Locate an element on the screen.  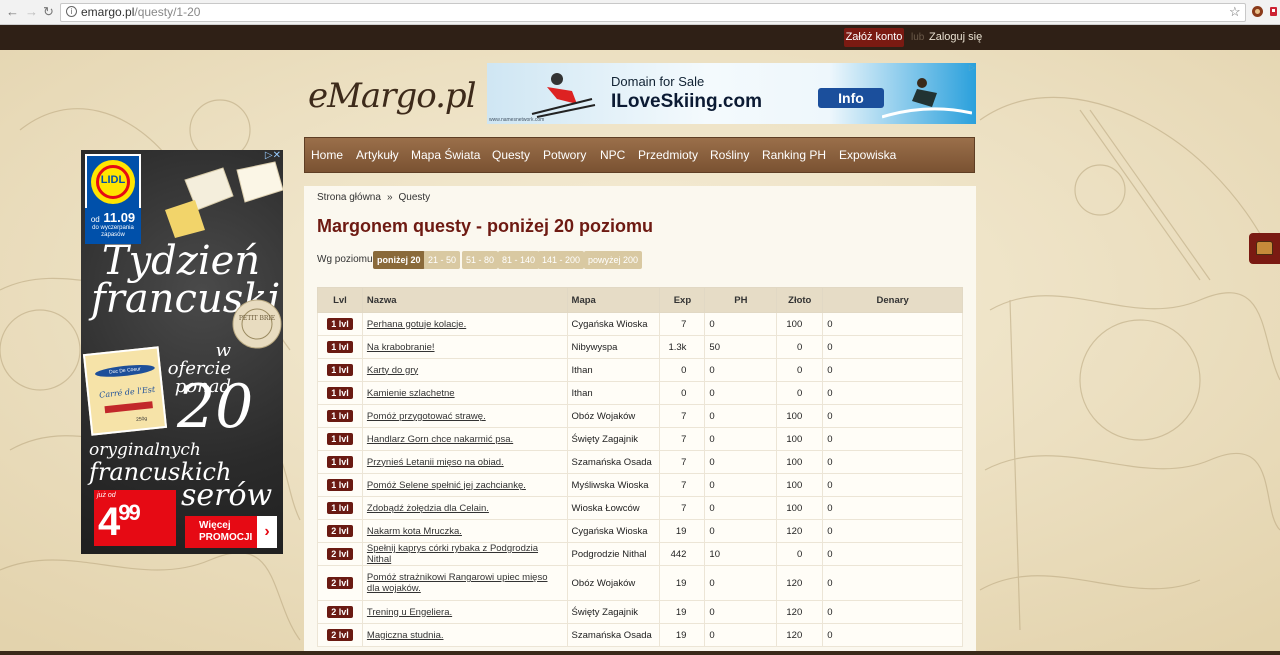
column-header: Nazwa is located at coordinates (464, 300).